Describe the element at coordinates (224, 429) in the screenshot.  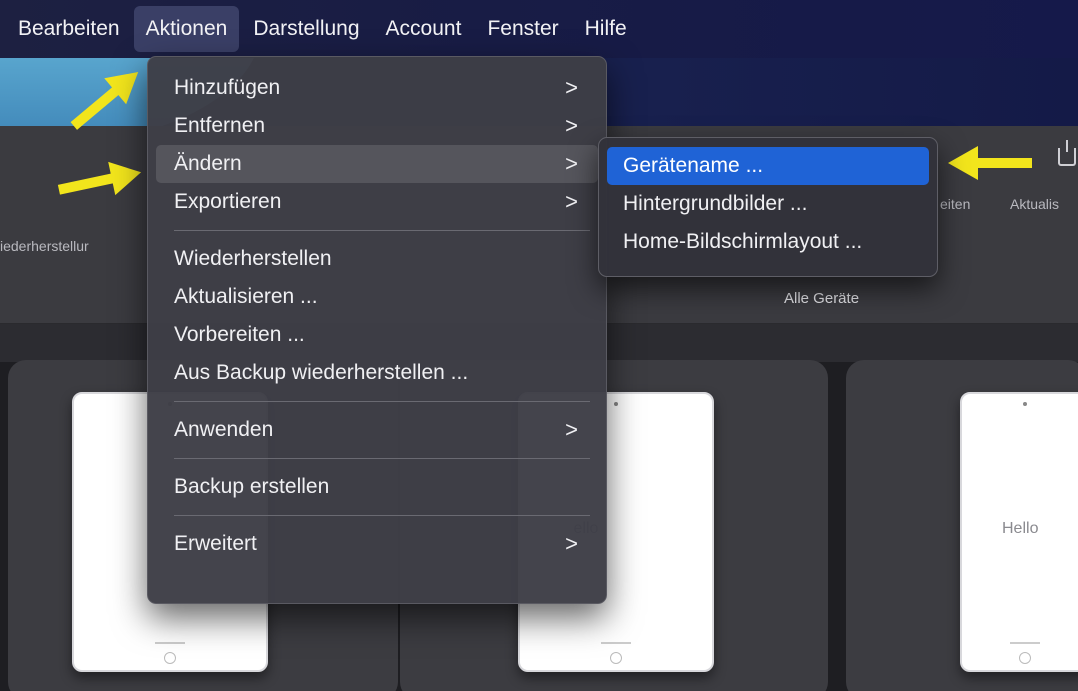
I see `menu-item-label: Anwenden` at that location.